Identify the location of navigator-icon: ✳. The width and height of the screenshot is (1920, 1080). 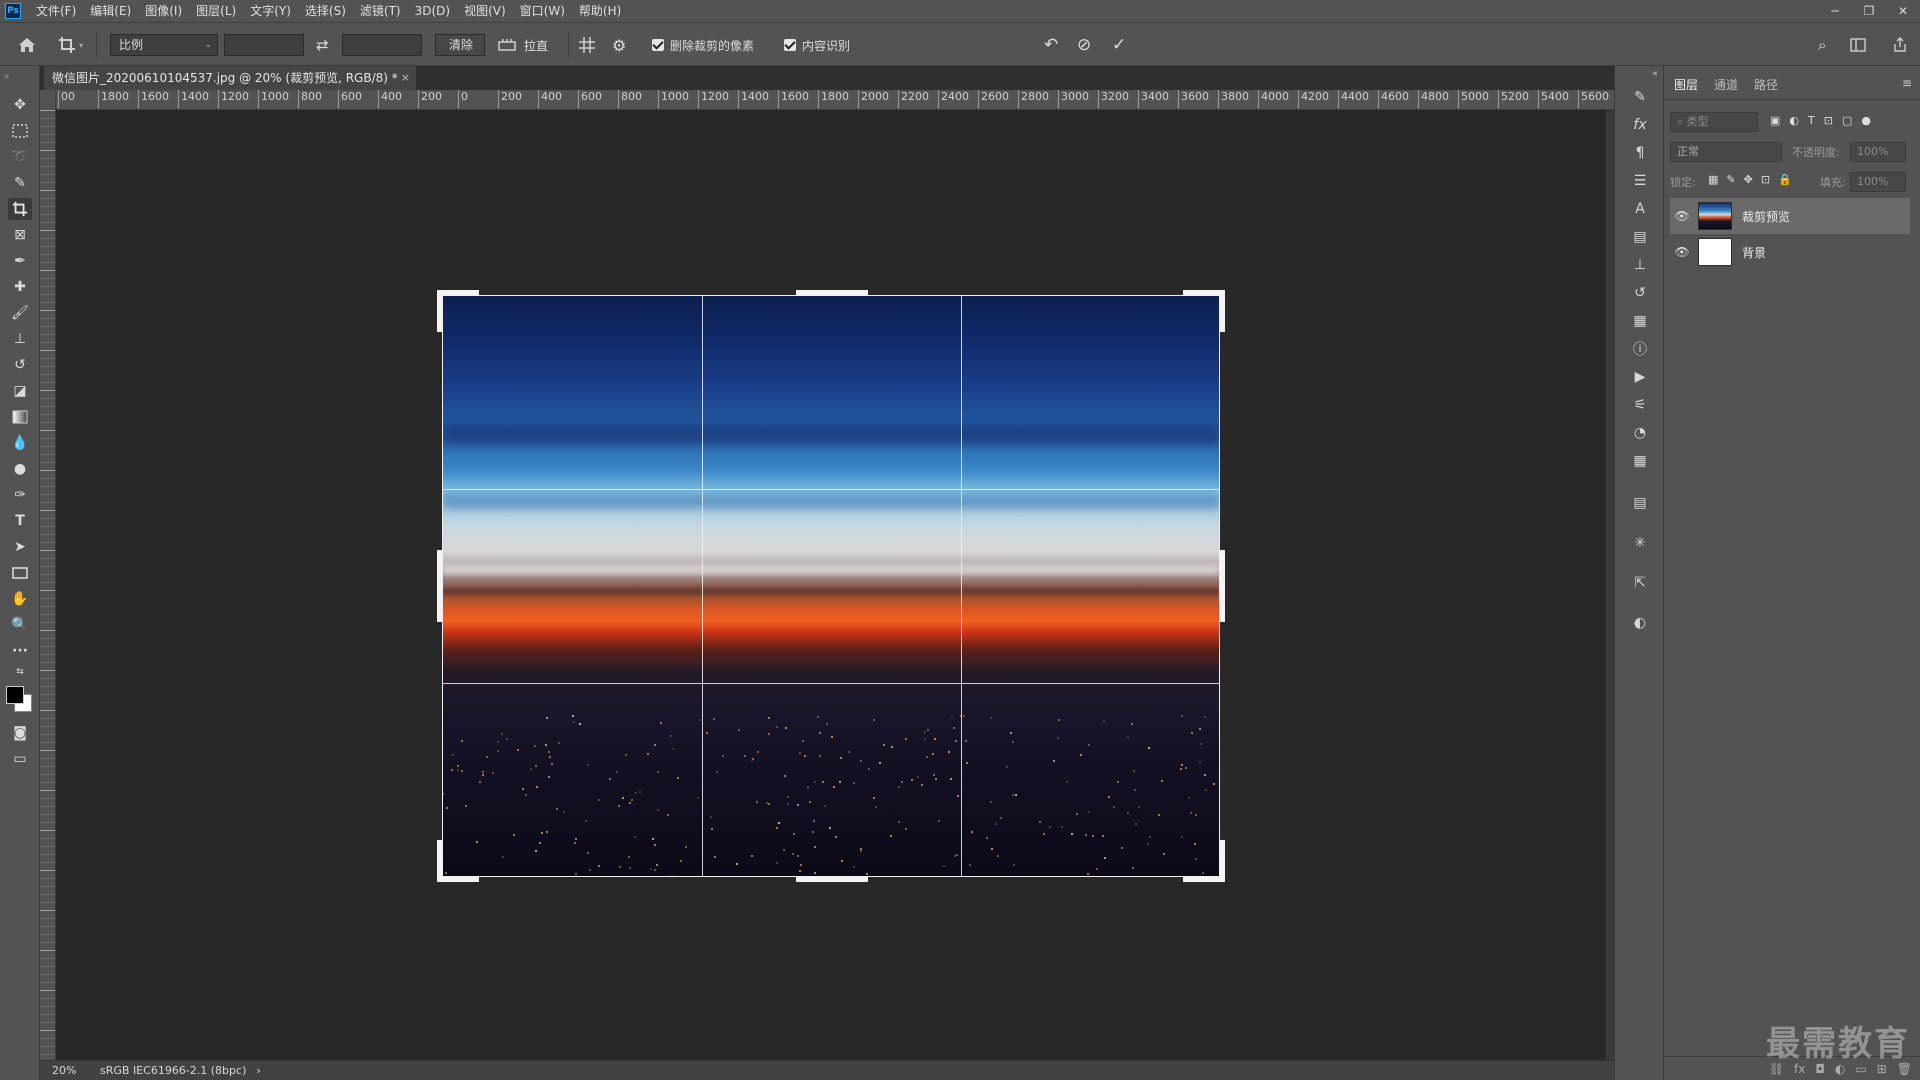
(1640, 543).